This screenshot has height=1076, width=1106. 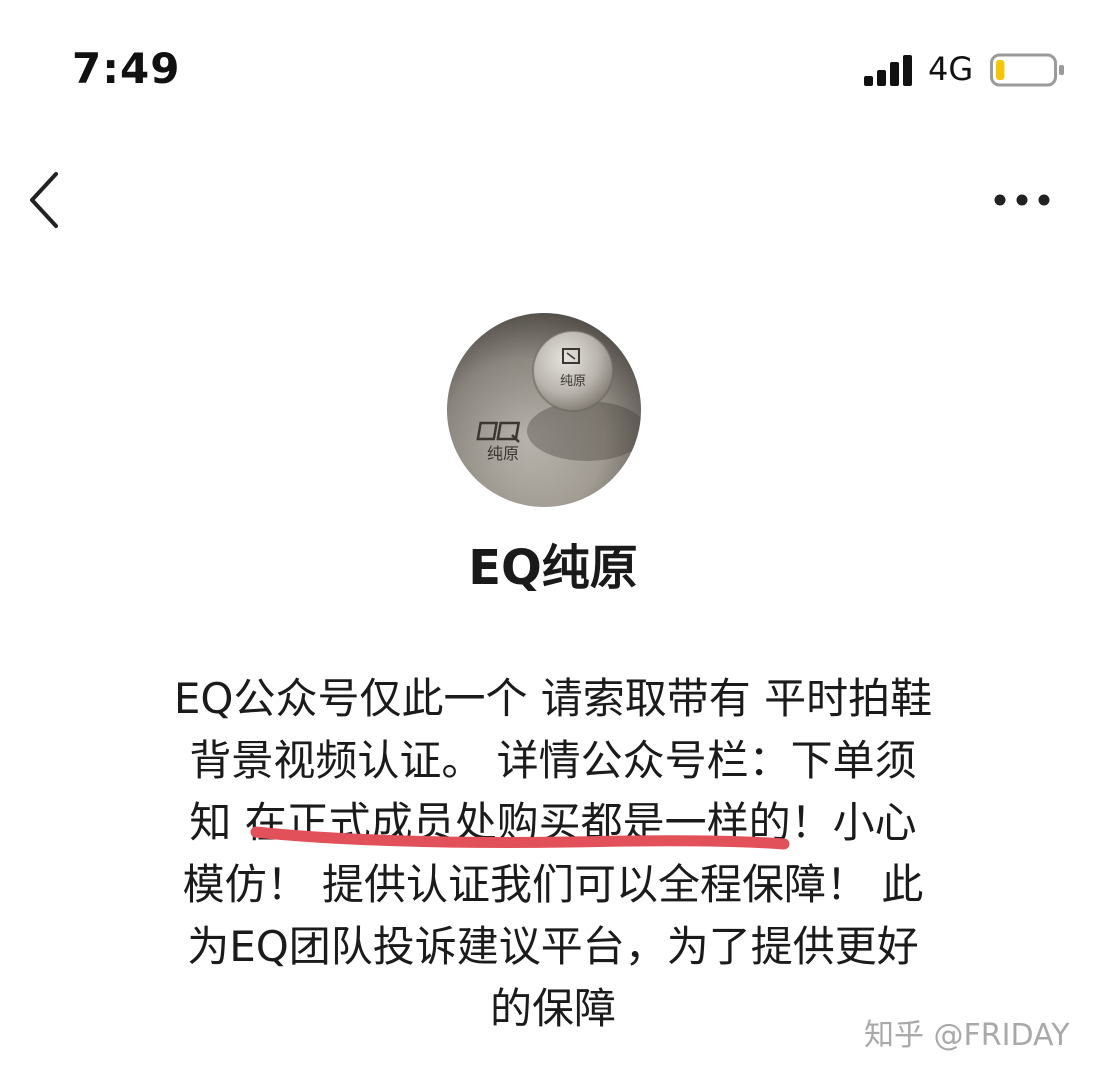 I want to click on status-bar: 7:49 4G, so click(x=553, y=65).